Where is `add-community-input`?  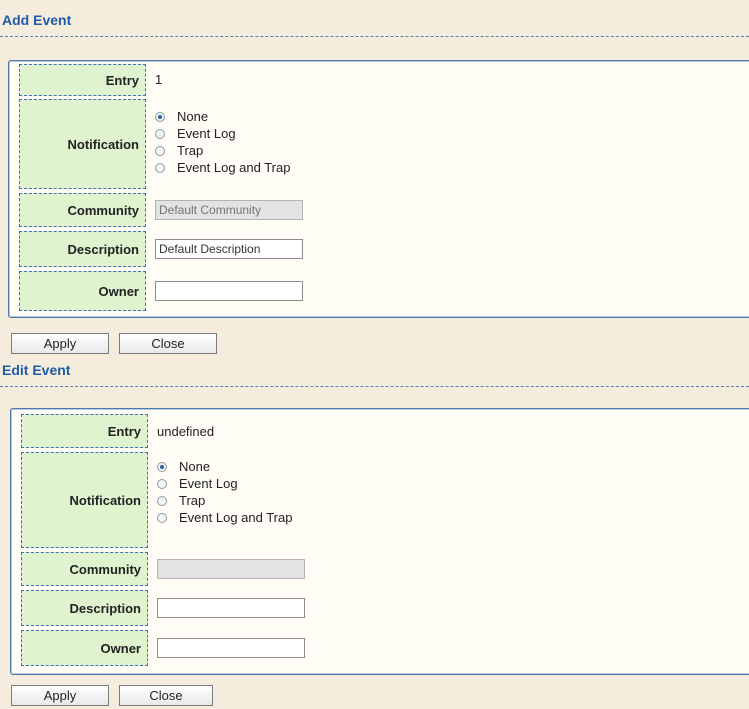
add-community-input is located at coordinates (229, 210).